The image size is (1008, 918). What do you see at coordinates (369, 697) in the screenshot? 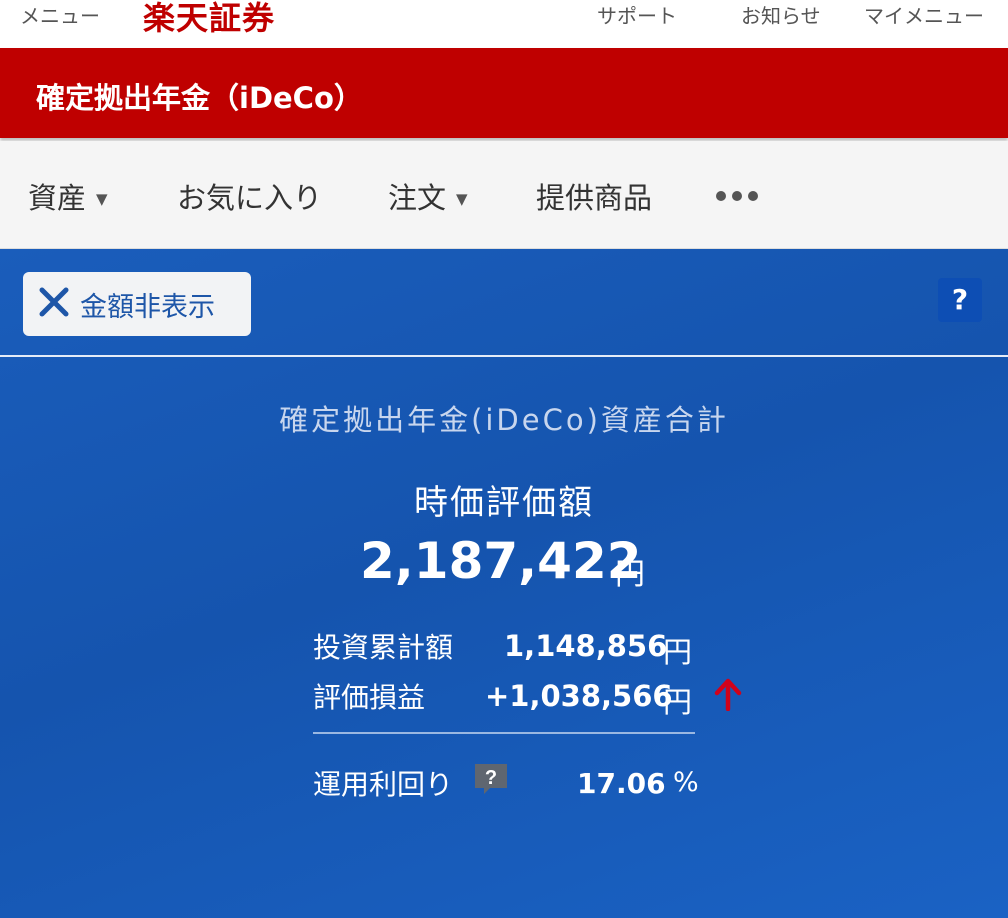
I see `unrealized-gain-label: 評価損益` at bounding box center [369, 697].